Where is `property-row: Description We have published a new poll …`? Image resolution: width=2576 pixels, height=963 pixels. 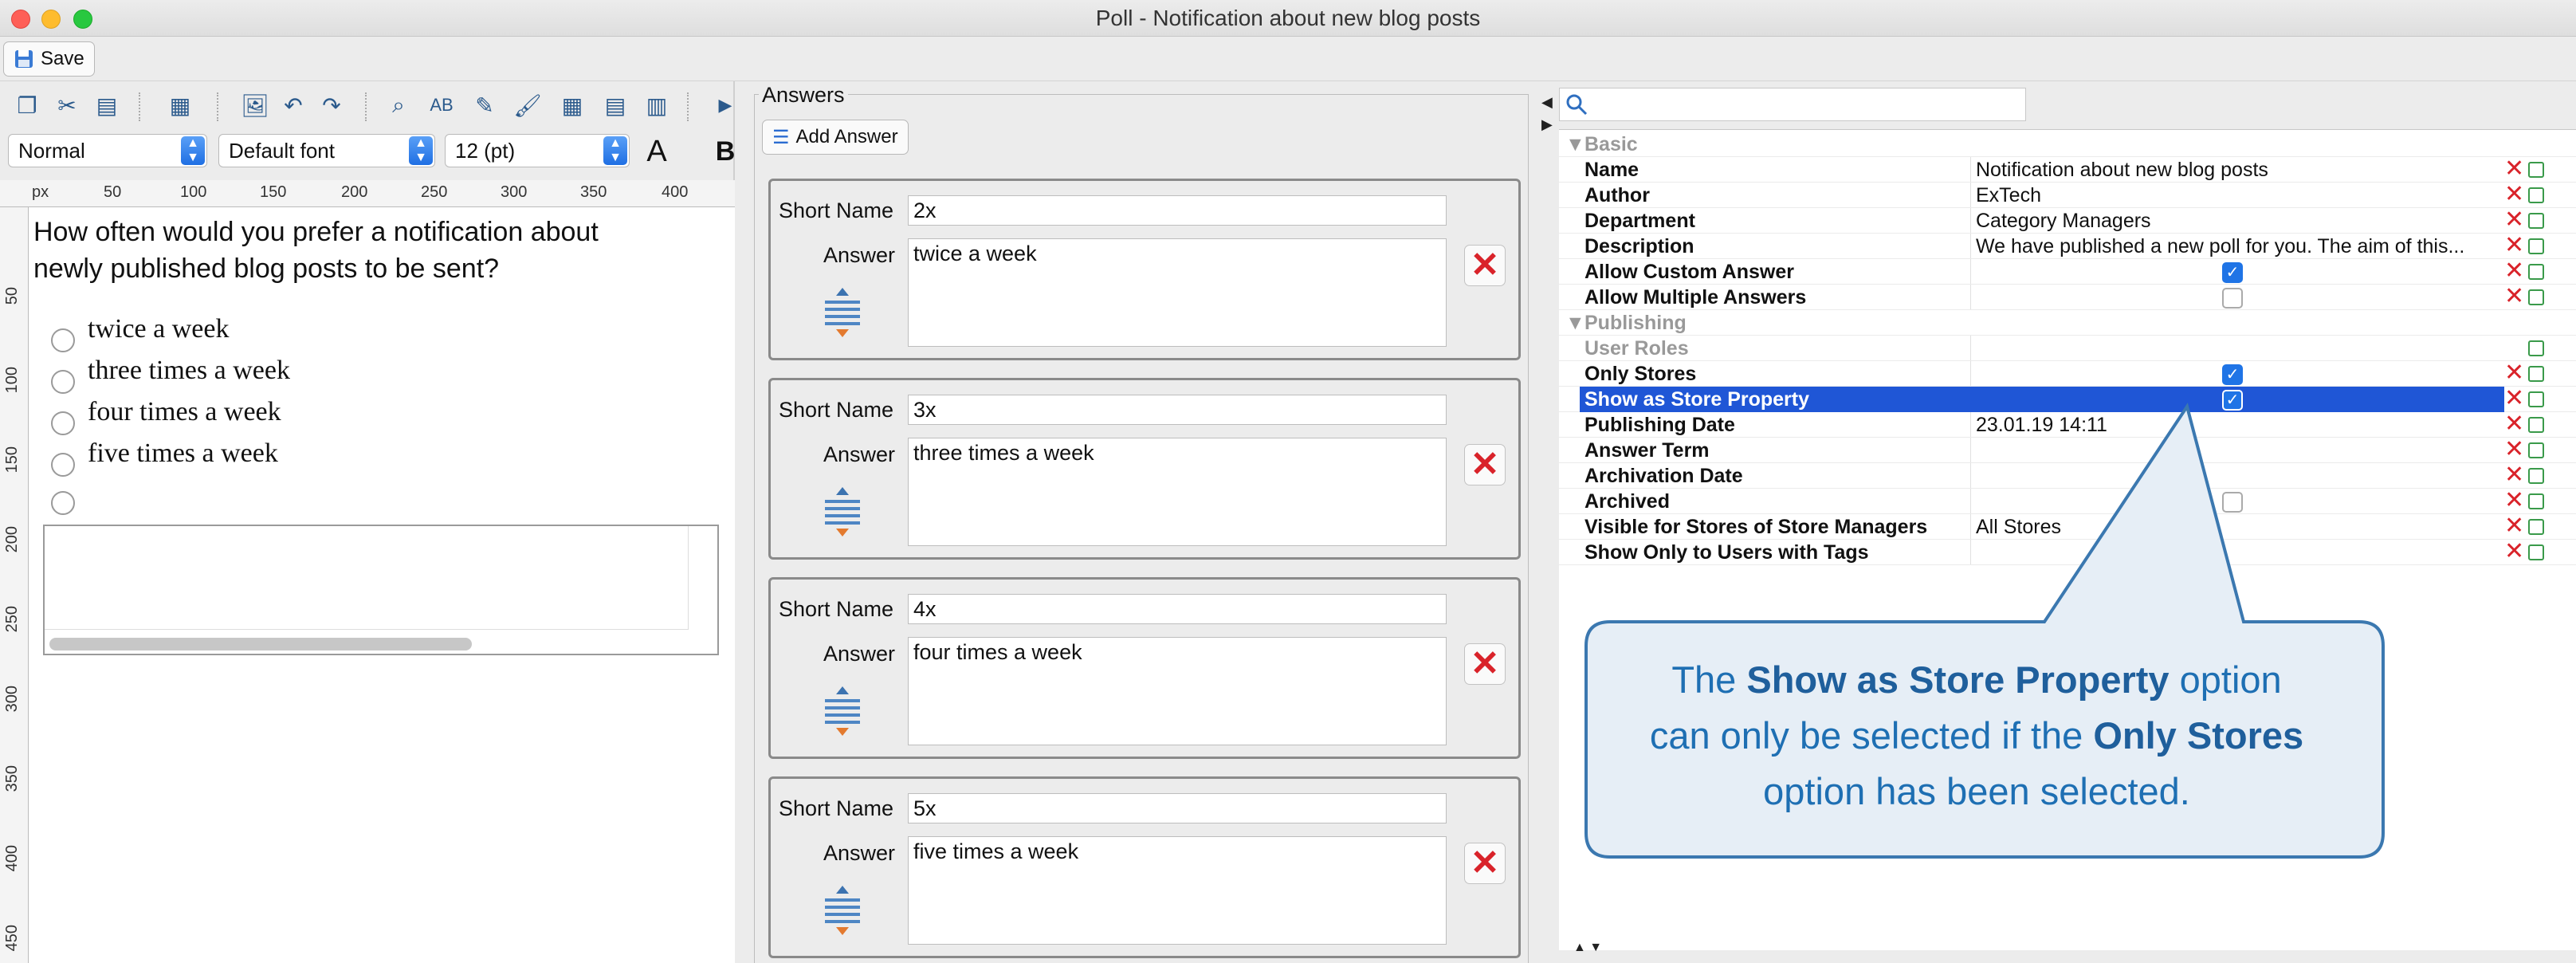
property-row: Description We have published a new poll … is located at coordinates (2067, 247).